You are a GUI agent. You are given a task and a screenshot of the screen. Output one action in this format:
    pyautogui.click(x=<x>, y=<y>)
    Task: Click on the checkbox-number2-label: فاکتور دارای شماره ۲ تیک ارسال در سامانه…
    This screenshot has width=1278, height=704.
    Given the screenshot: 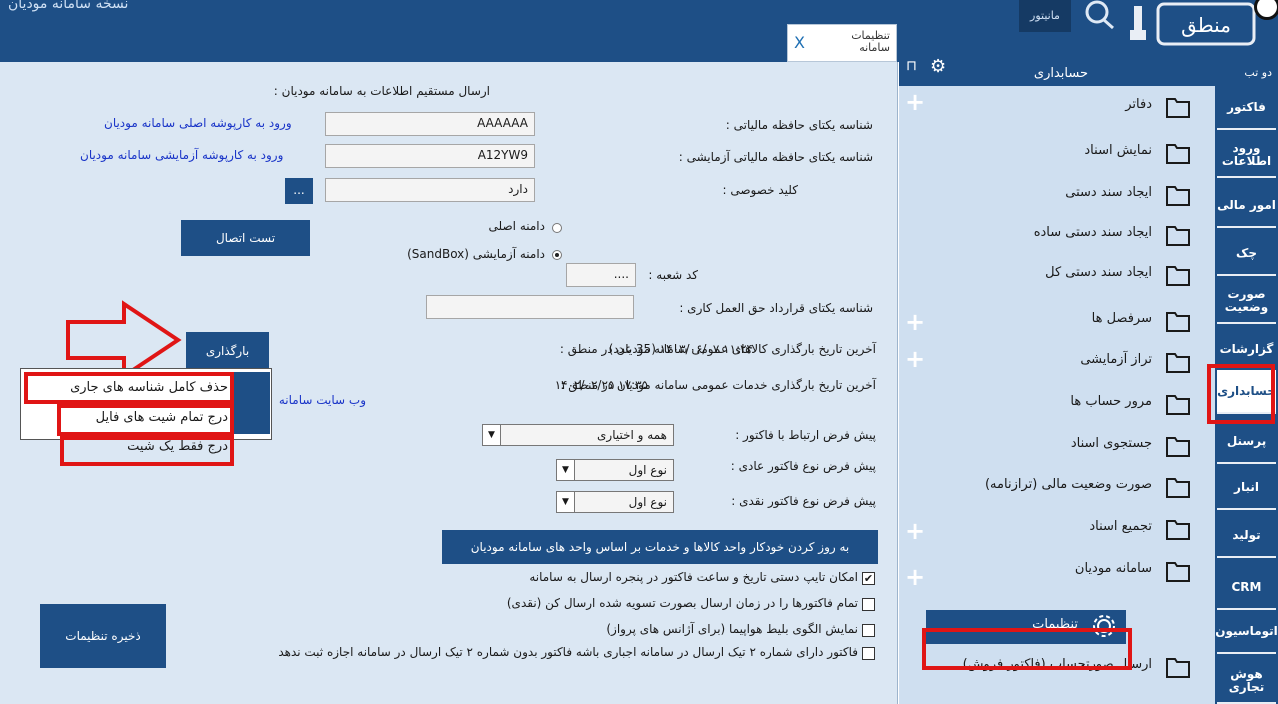 What is the action you would take?
    pyautogui.click(x=568, y=652)
    